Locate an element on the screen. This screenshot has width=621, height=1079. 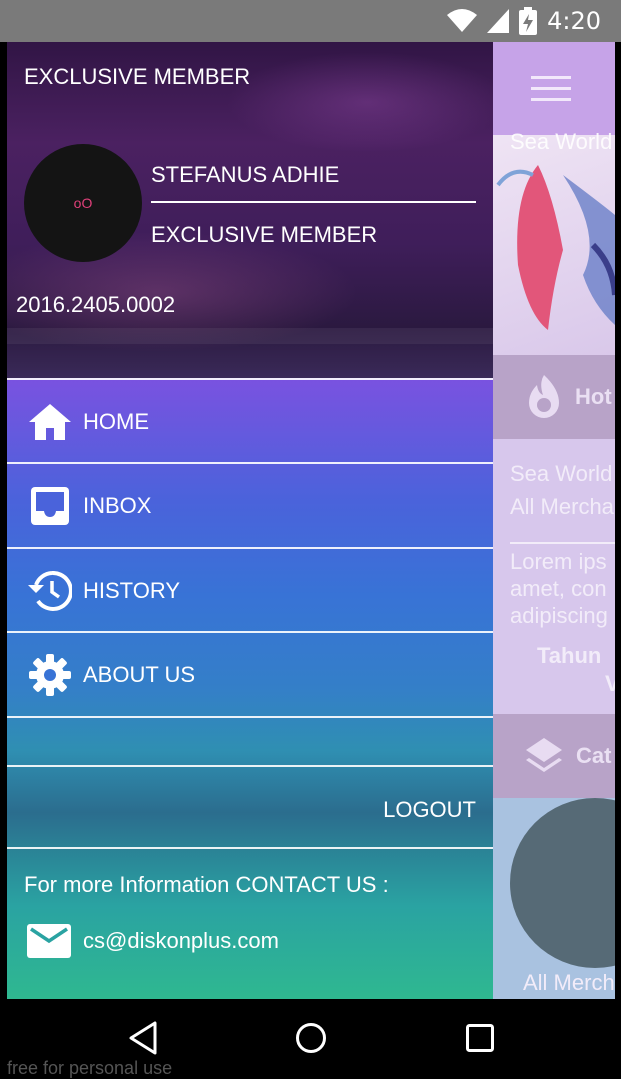
menu-item-history: HISTORY is located at coordinates (250, 591).